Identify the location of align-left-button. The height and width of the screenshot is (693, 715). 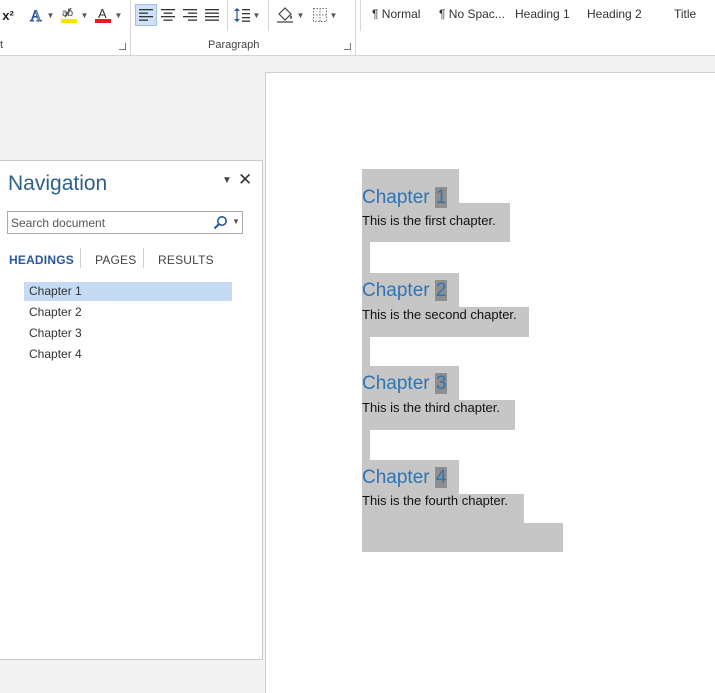
(146, 15).